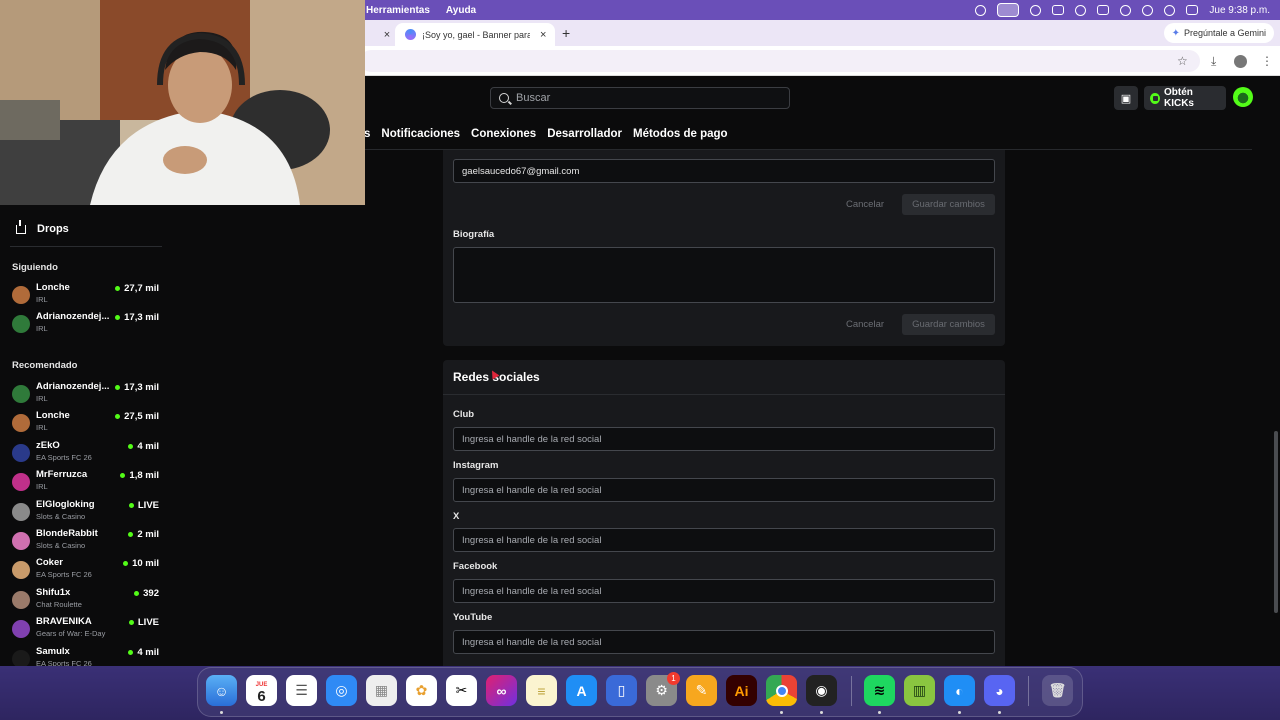  I want to click on stage-manager-icon, so click(1008, 10).